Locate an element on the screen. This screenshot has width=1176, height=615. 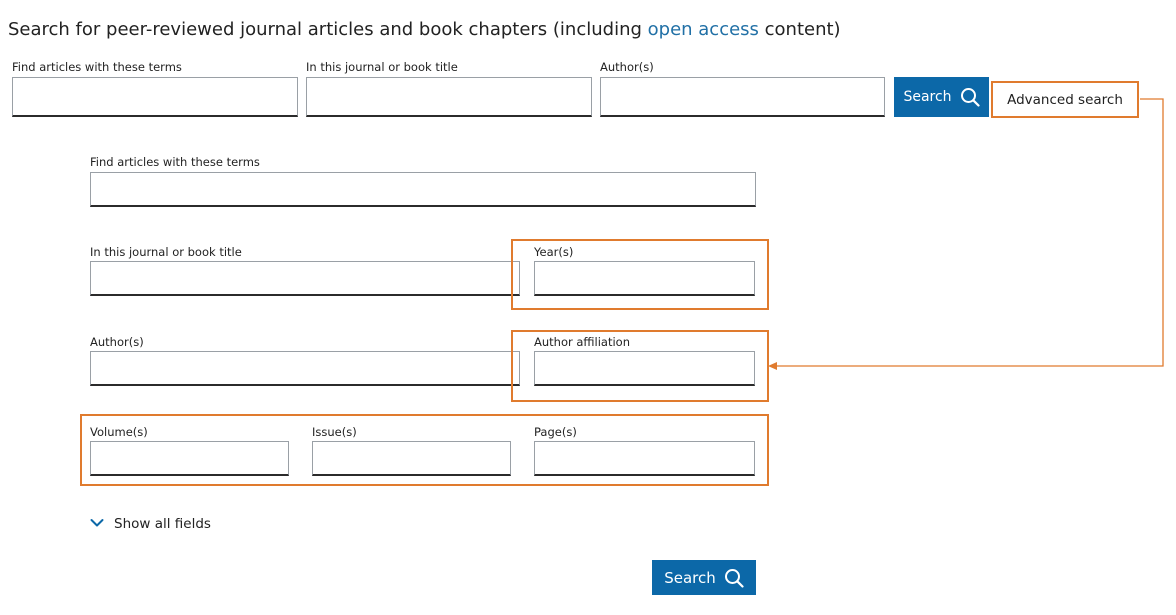
highlight-affiliation-box is located at coordinates (640, 366).